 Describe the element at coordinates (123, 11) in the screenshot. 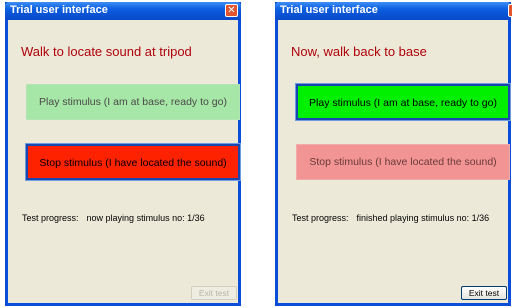

I see `title-bar: Trial user interface ✕` at that location.